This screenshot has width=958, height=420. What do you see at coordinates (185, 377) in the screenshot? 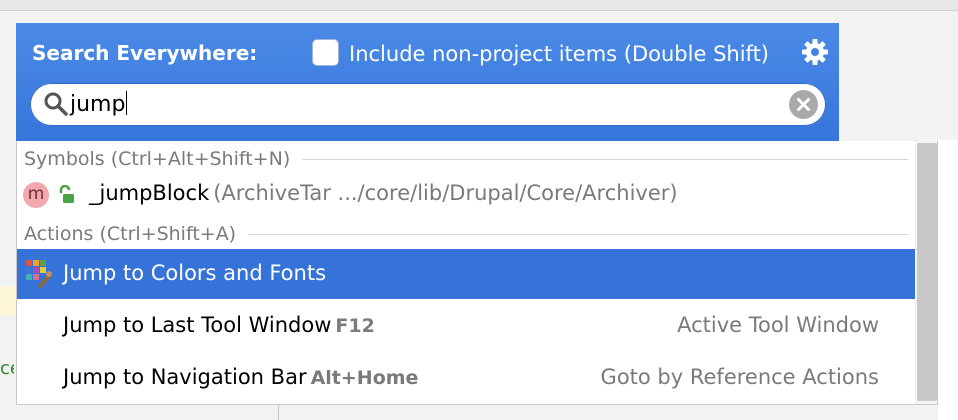
I see `action-name: Jump to Navigation Bar` at bounding box center [185, 377].